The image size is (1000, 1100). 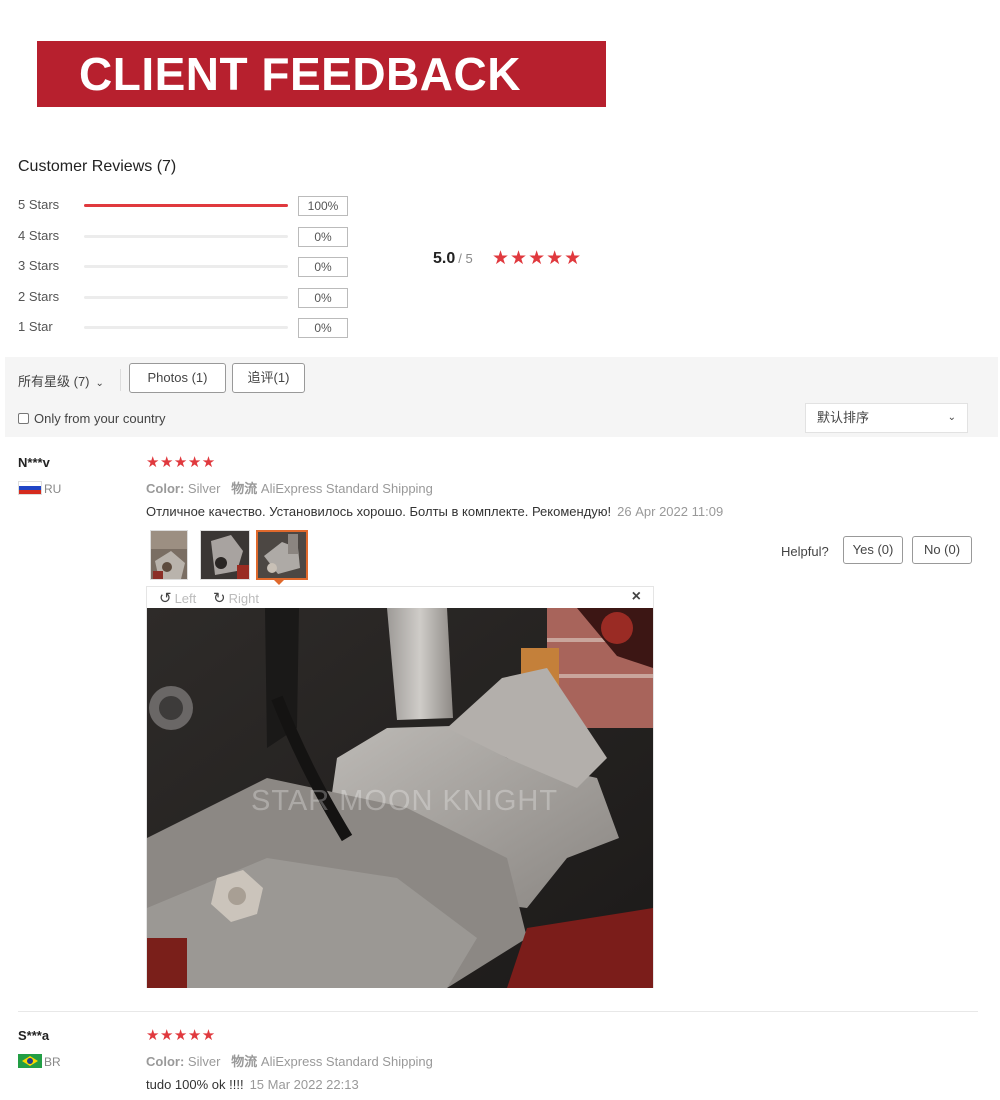 What do you see at coordinates (39, 204) in the screenshot?
I see `rating-label: 5 Stars` at bounding box center [39, 204].